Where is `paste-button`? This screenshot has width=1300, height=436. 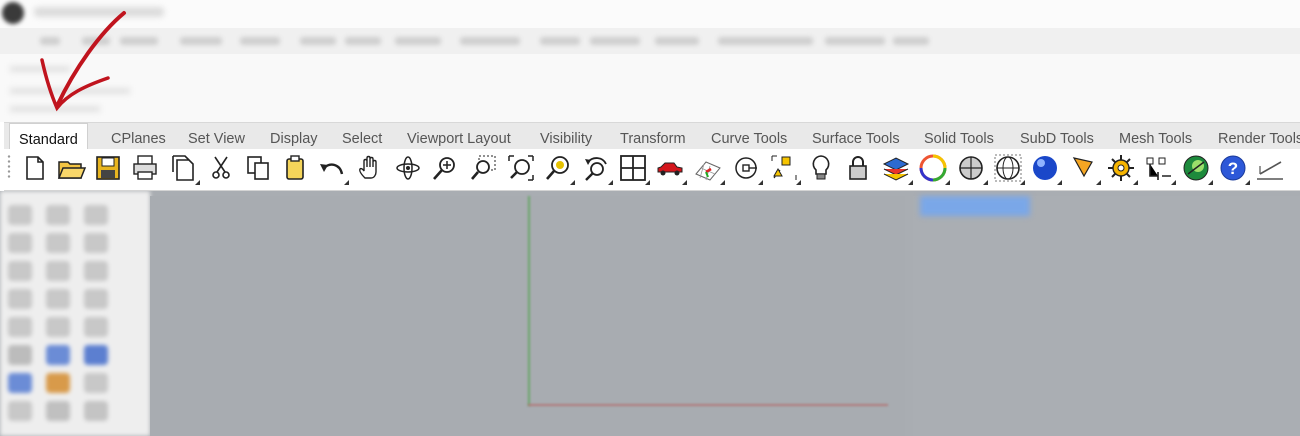 paste-button is located at coordinates (295, 168).